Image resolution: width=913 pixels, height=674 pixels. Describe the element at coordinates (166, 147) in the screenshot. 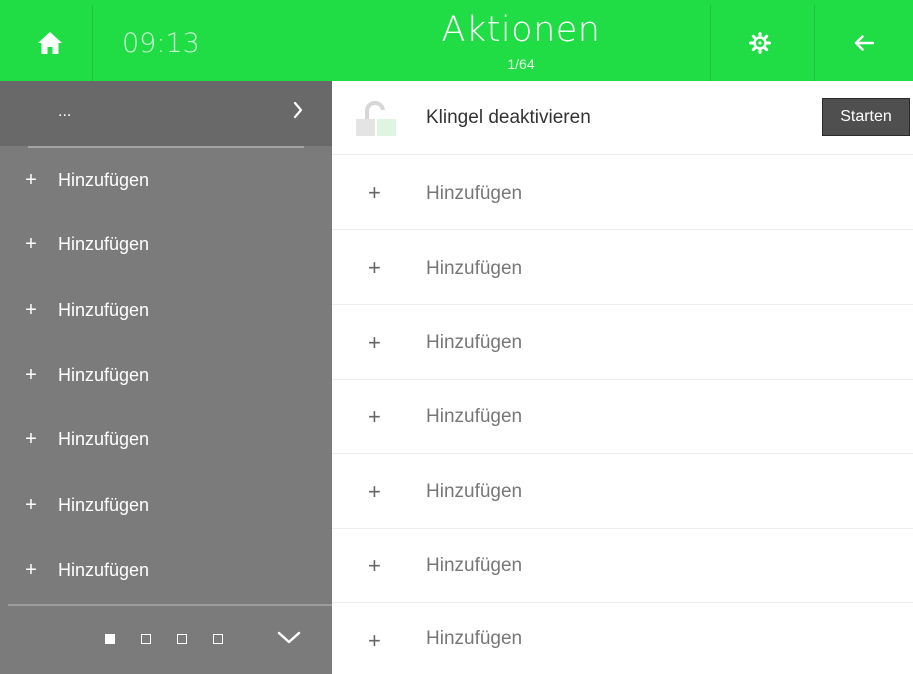

I see `sidebar-header-underline` at that location.